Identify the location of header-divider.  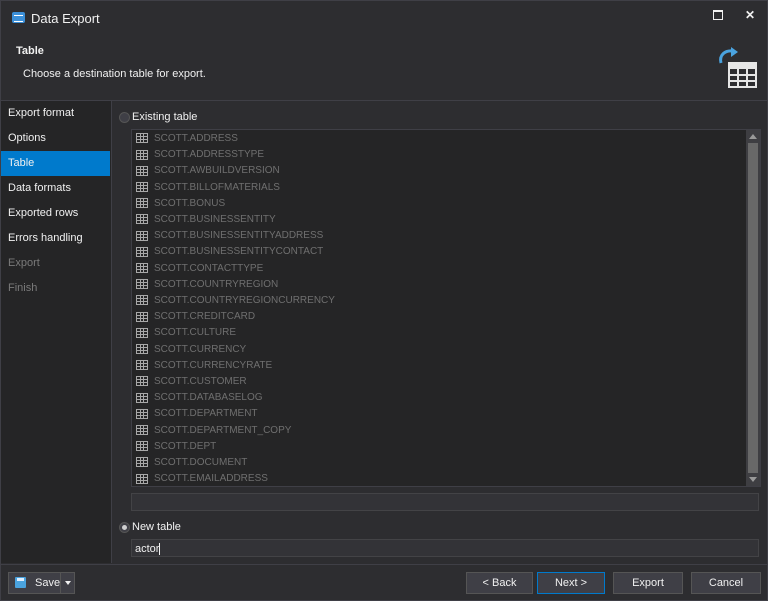
(384, 100).